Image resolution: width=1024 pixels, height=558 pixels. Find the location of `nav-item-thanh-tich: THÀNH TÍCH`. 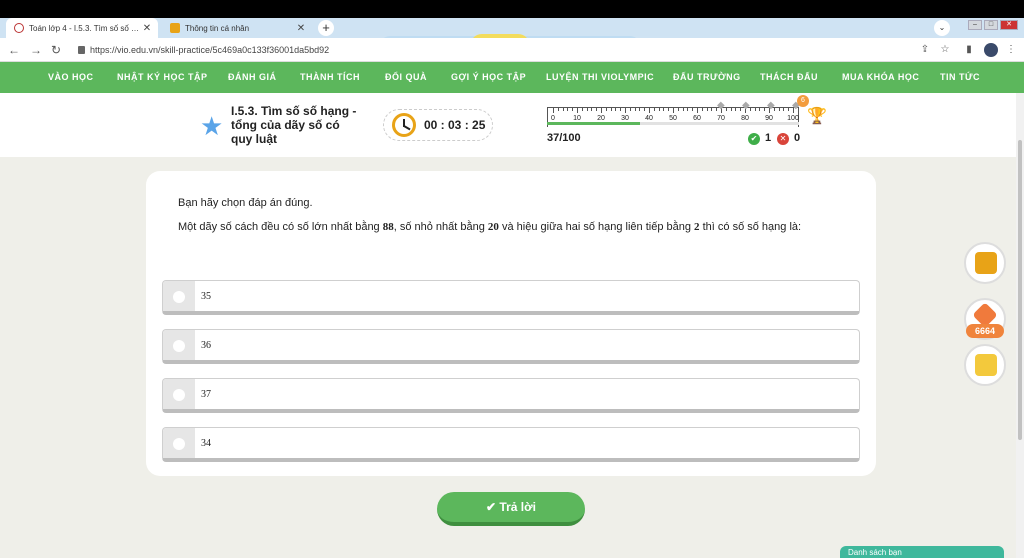

nav-item-thanh-tich: THÀNH TÍCH is located at coordinates (330, 77).